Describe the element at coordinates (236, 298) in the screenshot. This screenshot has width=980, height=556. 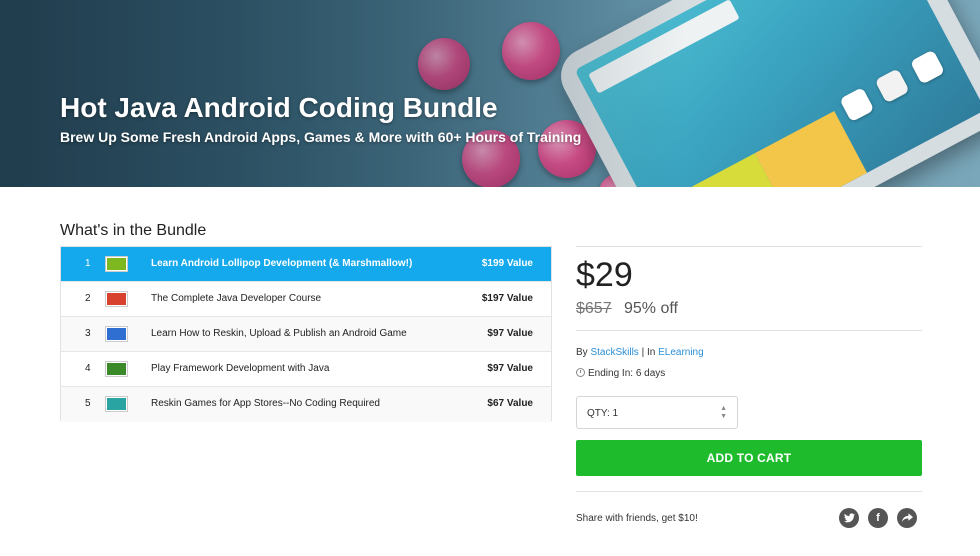
I see `item-title: The Complete Java Developer Course` at that location.